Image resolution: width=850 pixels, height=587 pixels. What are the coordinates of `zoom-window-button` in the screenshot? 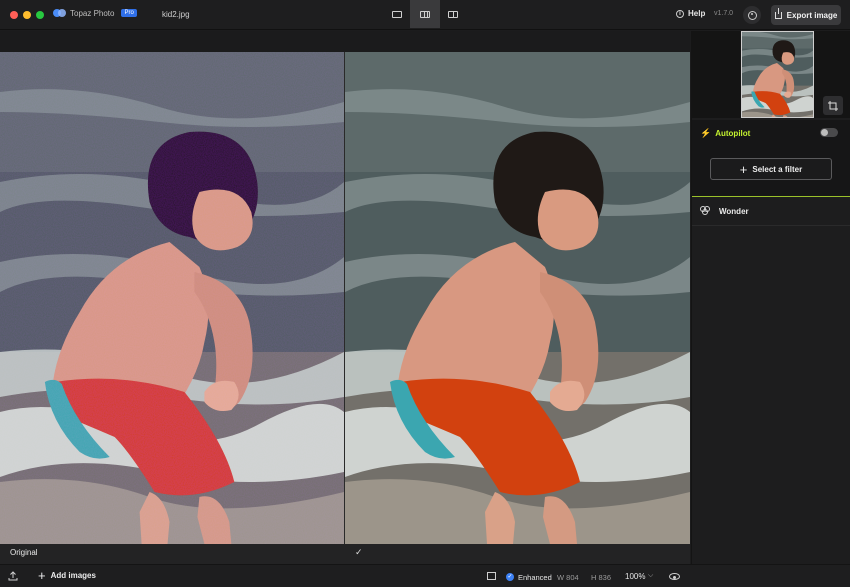 It's located at (40, 15).